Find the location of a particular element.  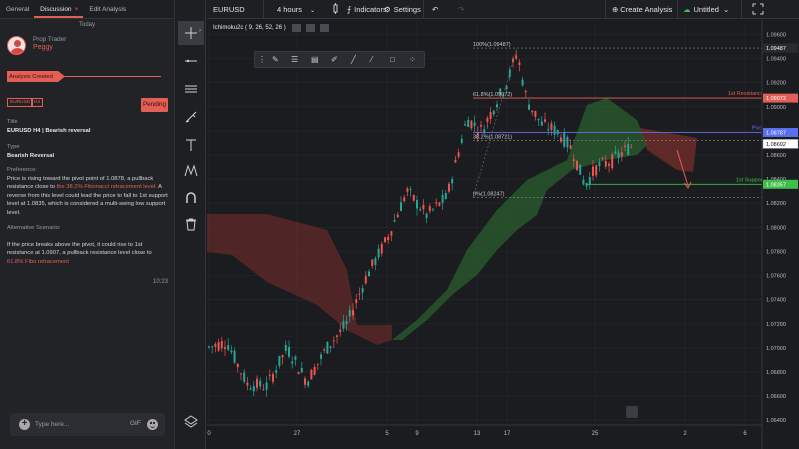

layout-selector: ☁ Untitled ⌄ is located at coordinates (706, 9).